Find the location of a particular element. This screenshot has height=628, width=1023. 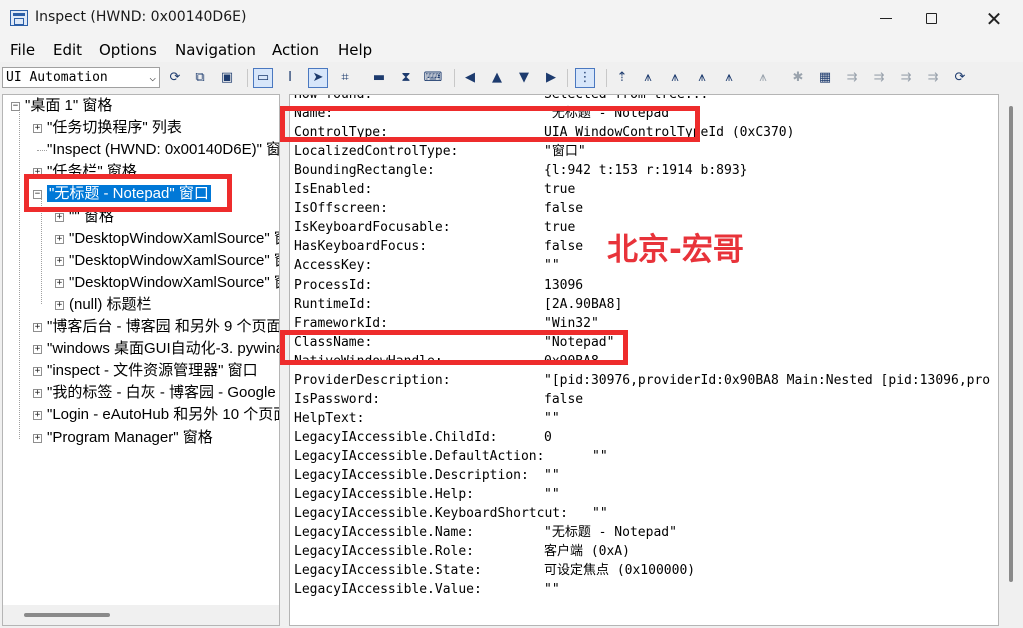

up-icon: ▲ is located at coordinates (497, 78).